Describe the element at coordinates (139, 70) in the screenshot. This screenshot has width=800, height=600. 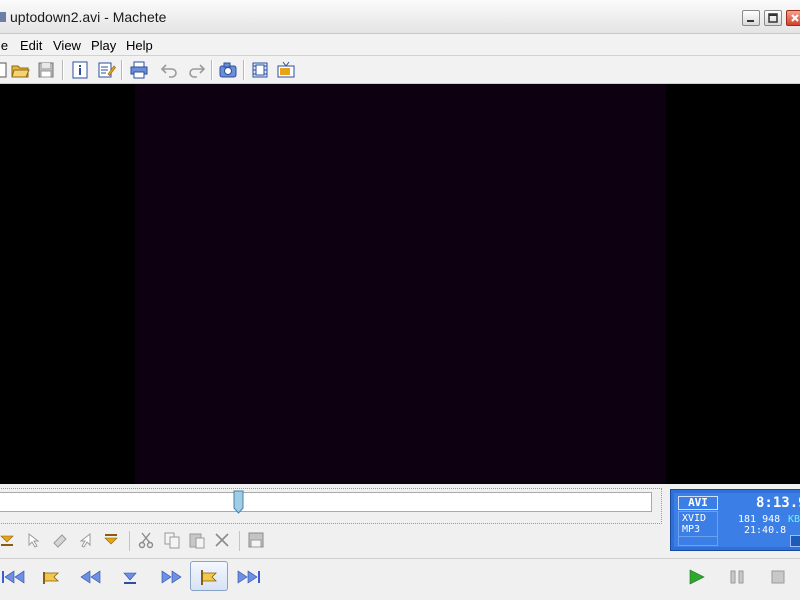
I see `print-icon` at that location.